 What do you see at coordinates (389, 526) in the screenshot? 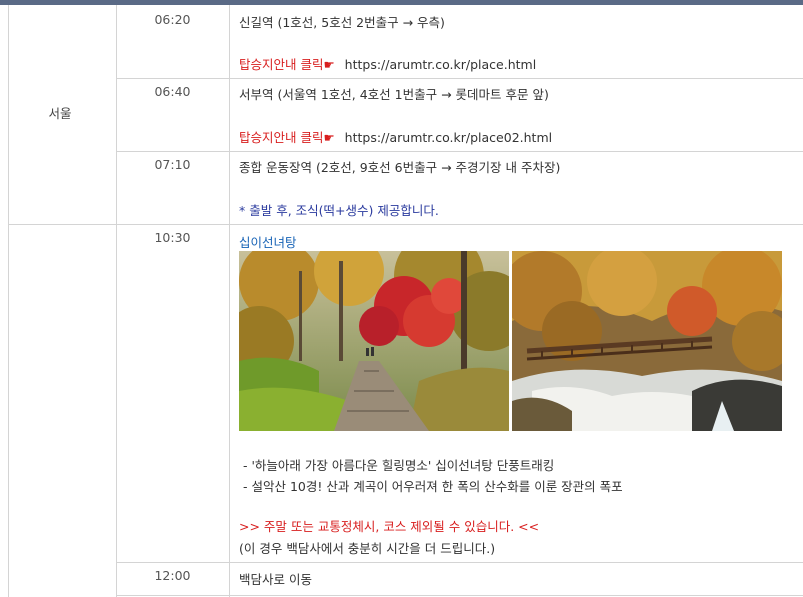
I see `course-warning: >> 주말 또는 교통정체시, 코스 제외될 수 있습니다. <<` at bounding box center [389, 526].